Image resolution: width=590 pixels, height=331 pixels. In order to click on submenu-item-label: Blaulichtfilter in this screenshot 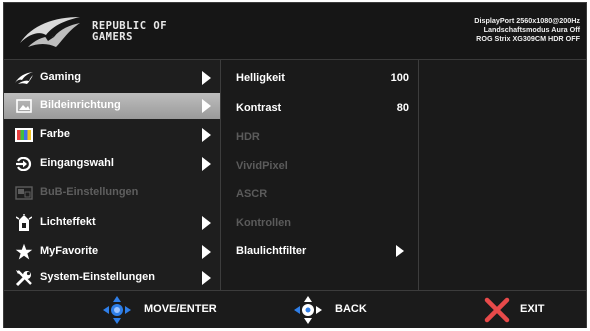, I will do `click(271, 251)`.